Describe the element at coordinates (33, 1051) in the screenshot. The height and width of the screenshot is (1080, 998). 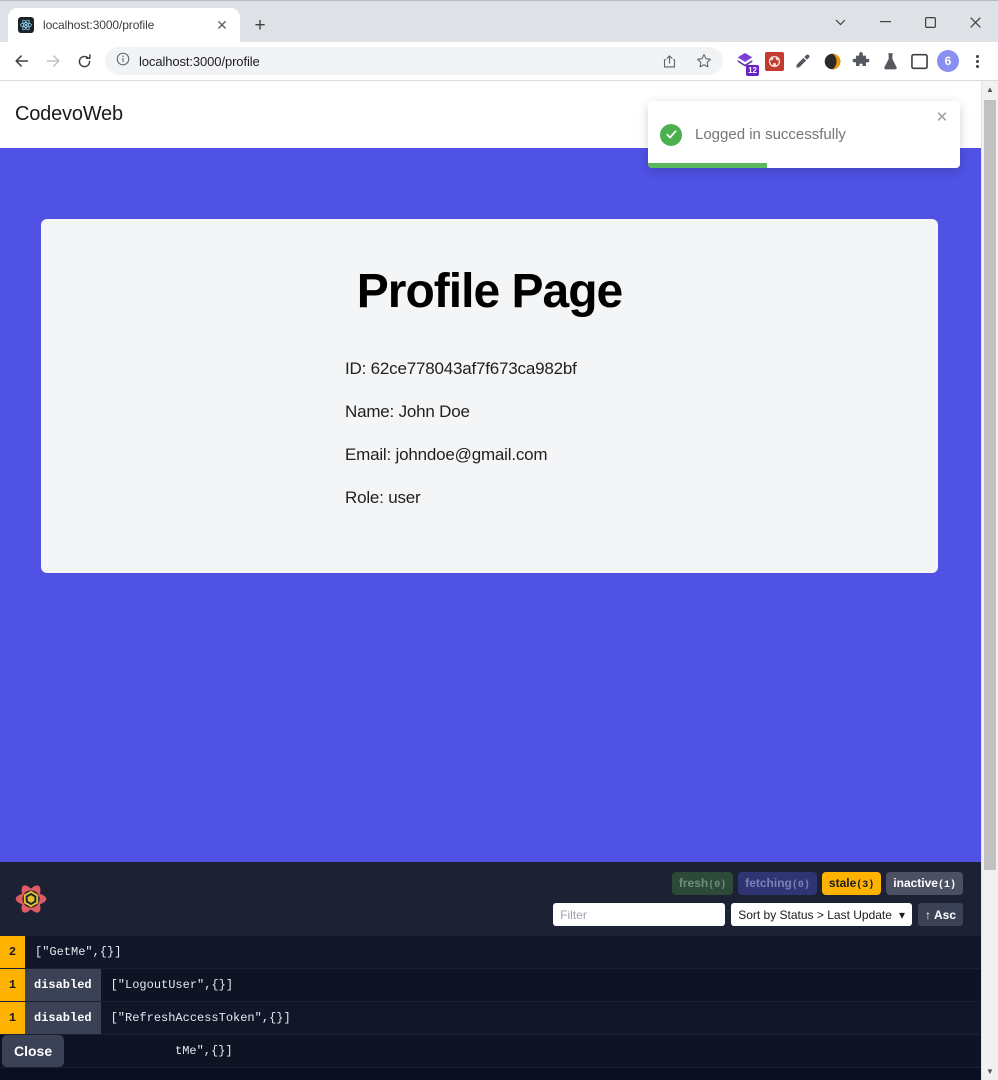
I see `devtools-close-button: Close` at that location.